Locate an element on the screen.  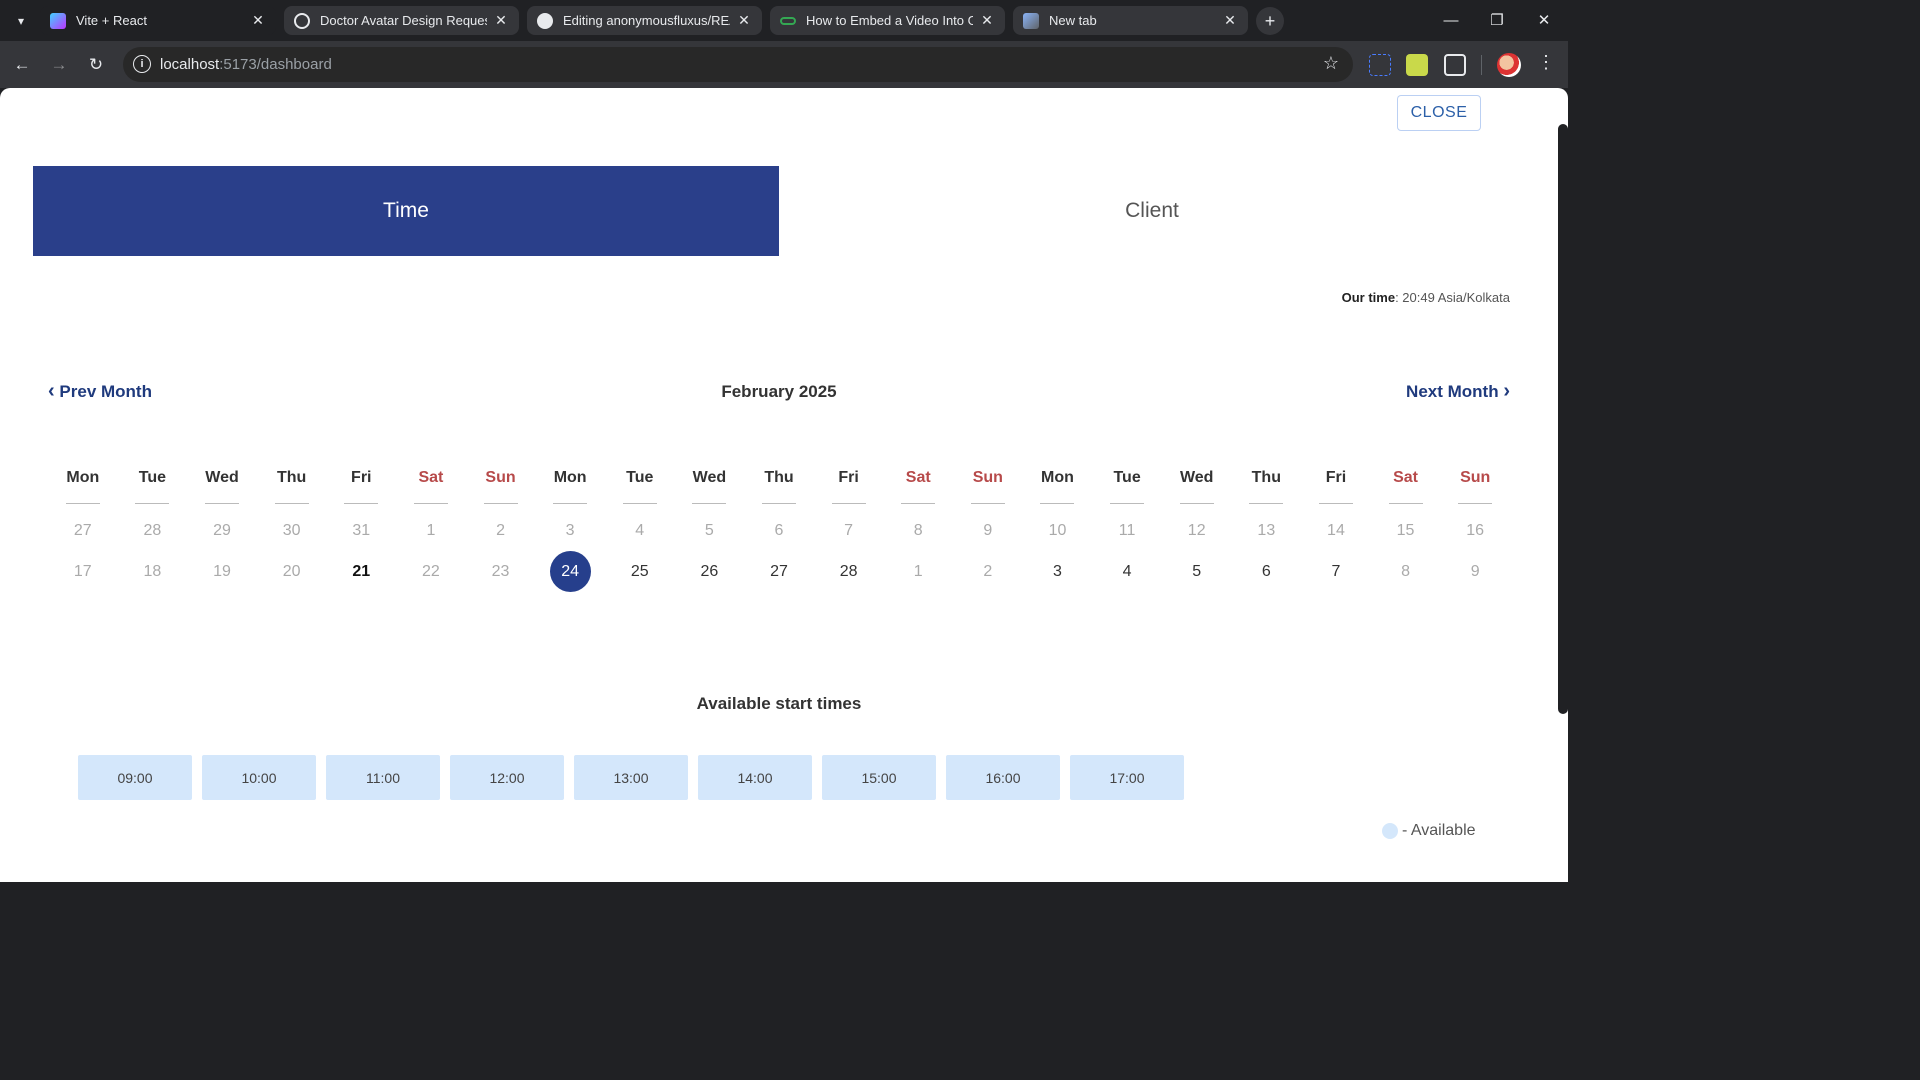
window-close-icon: ✕ is located at coordinates (1544, 20).